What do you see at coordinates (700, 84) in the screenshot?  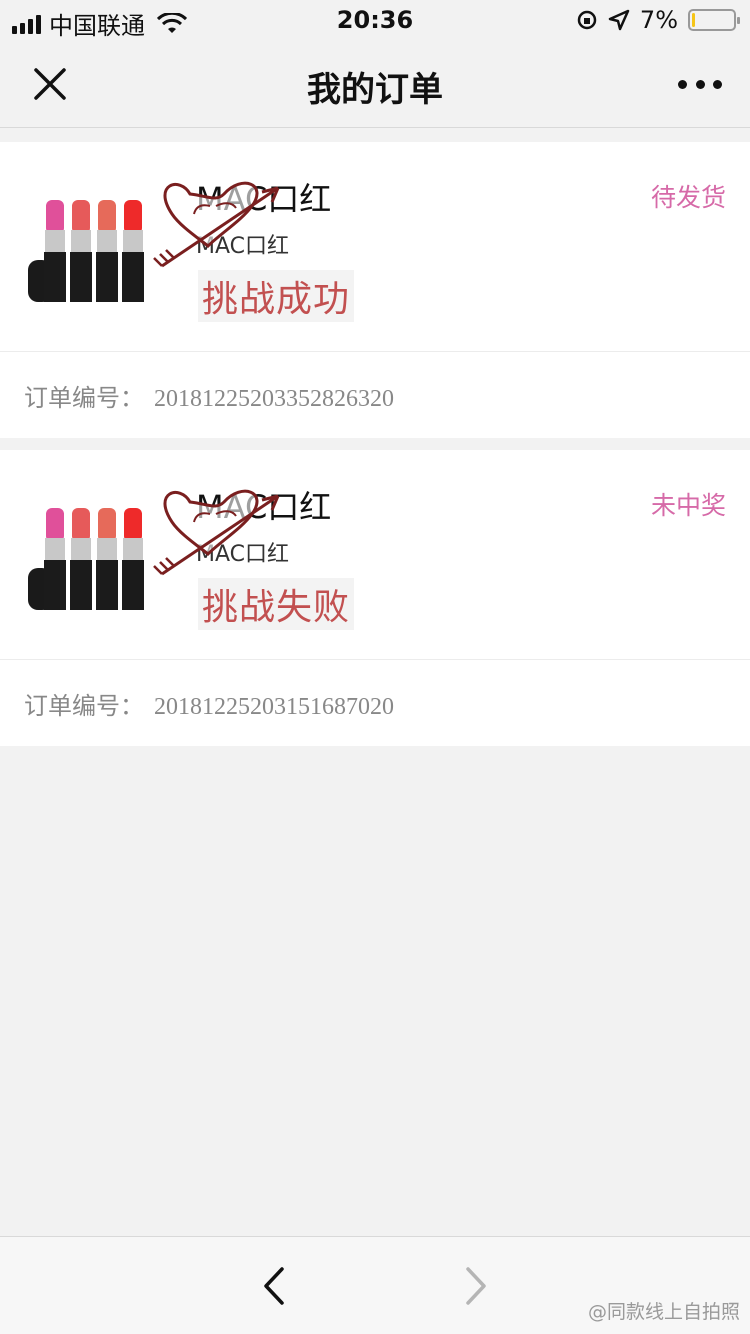 I see `more-menu-icon` at bounding box center [700, 84].